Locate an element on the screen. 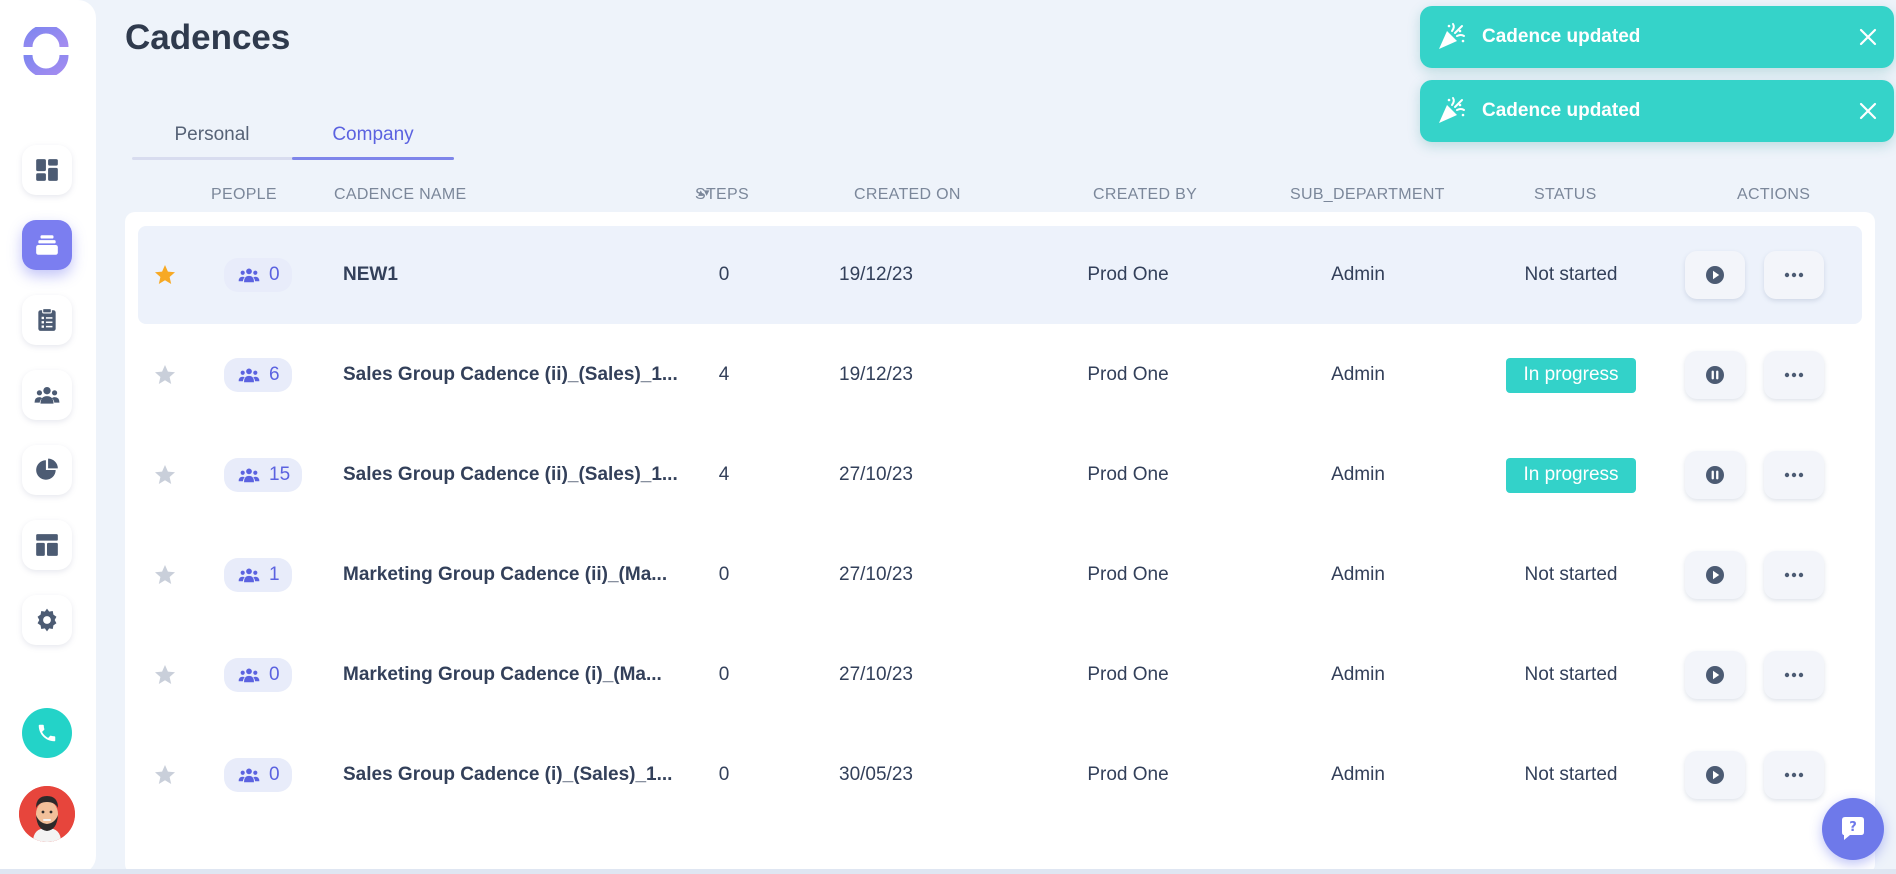 The width and height of the screenshot is (1896, 874). nav-tasks is located at coordinates (47, 320).